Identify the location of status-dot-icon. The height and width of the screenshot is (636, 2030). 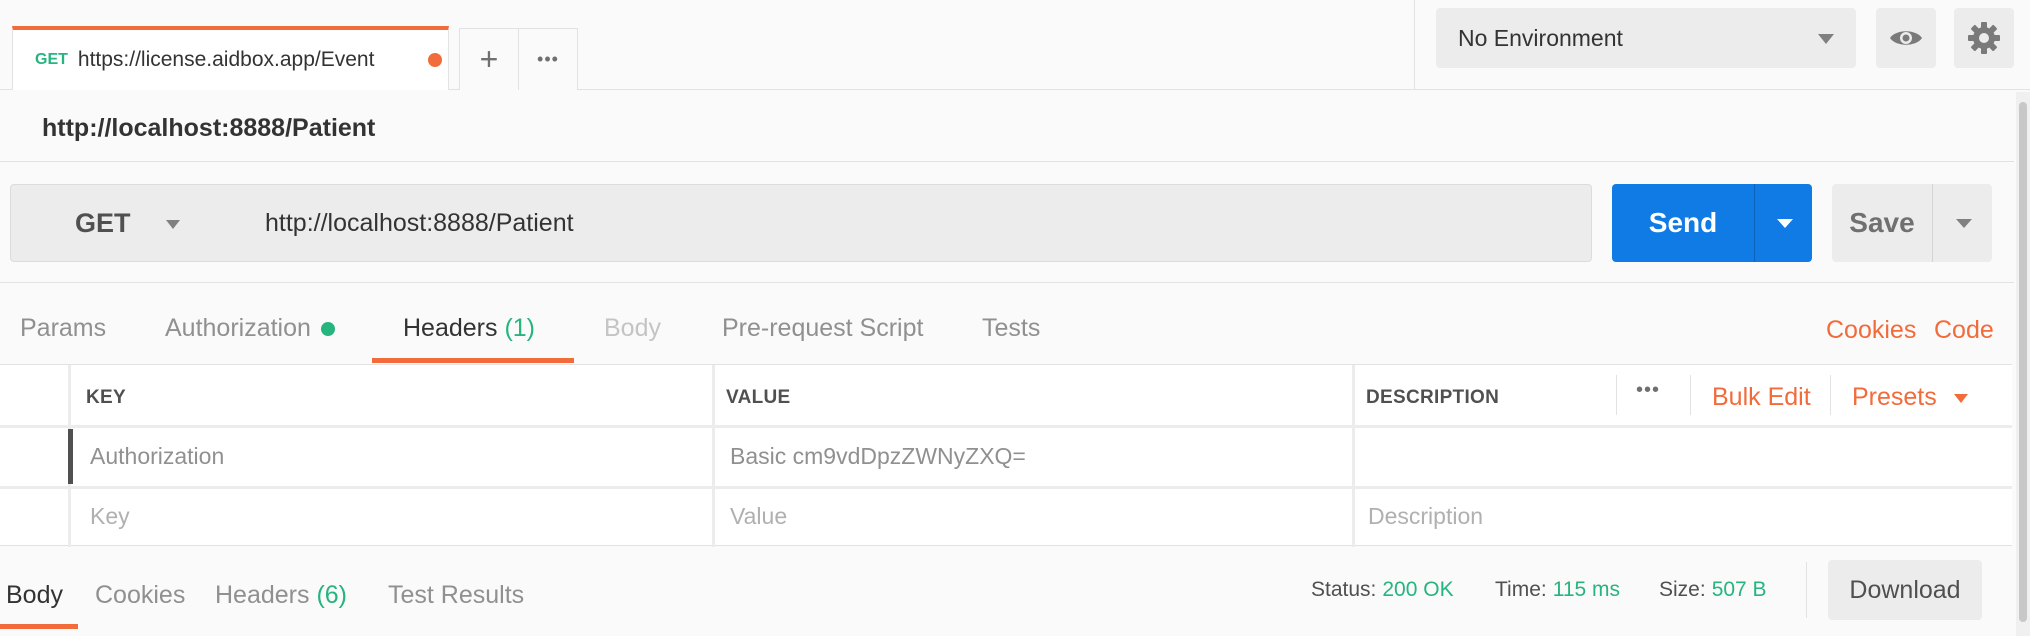
(327, 329).